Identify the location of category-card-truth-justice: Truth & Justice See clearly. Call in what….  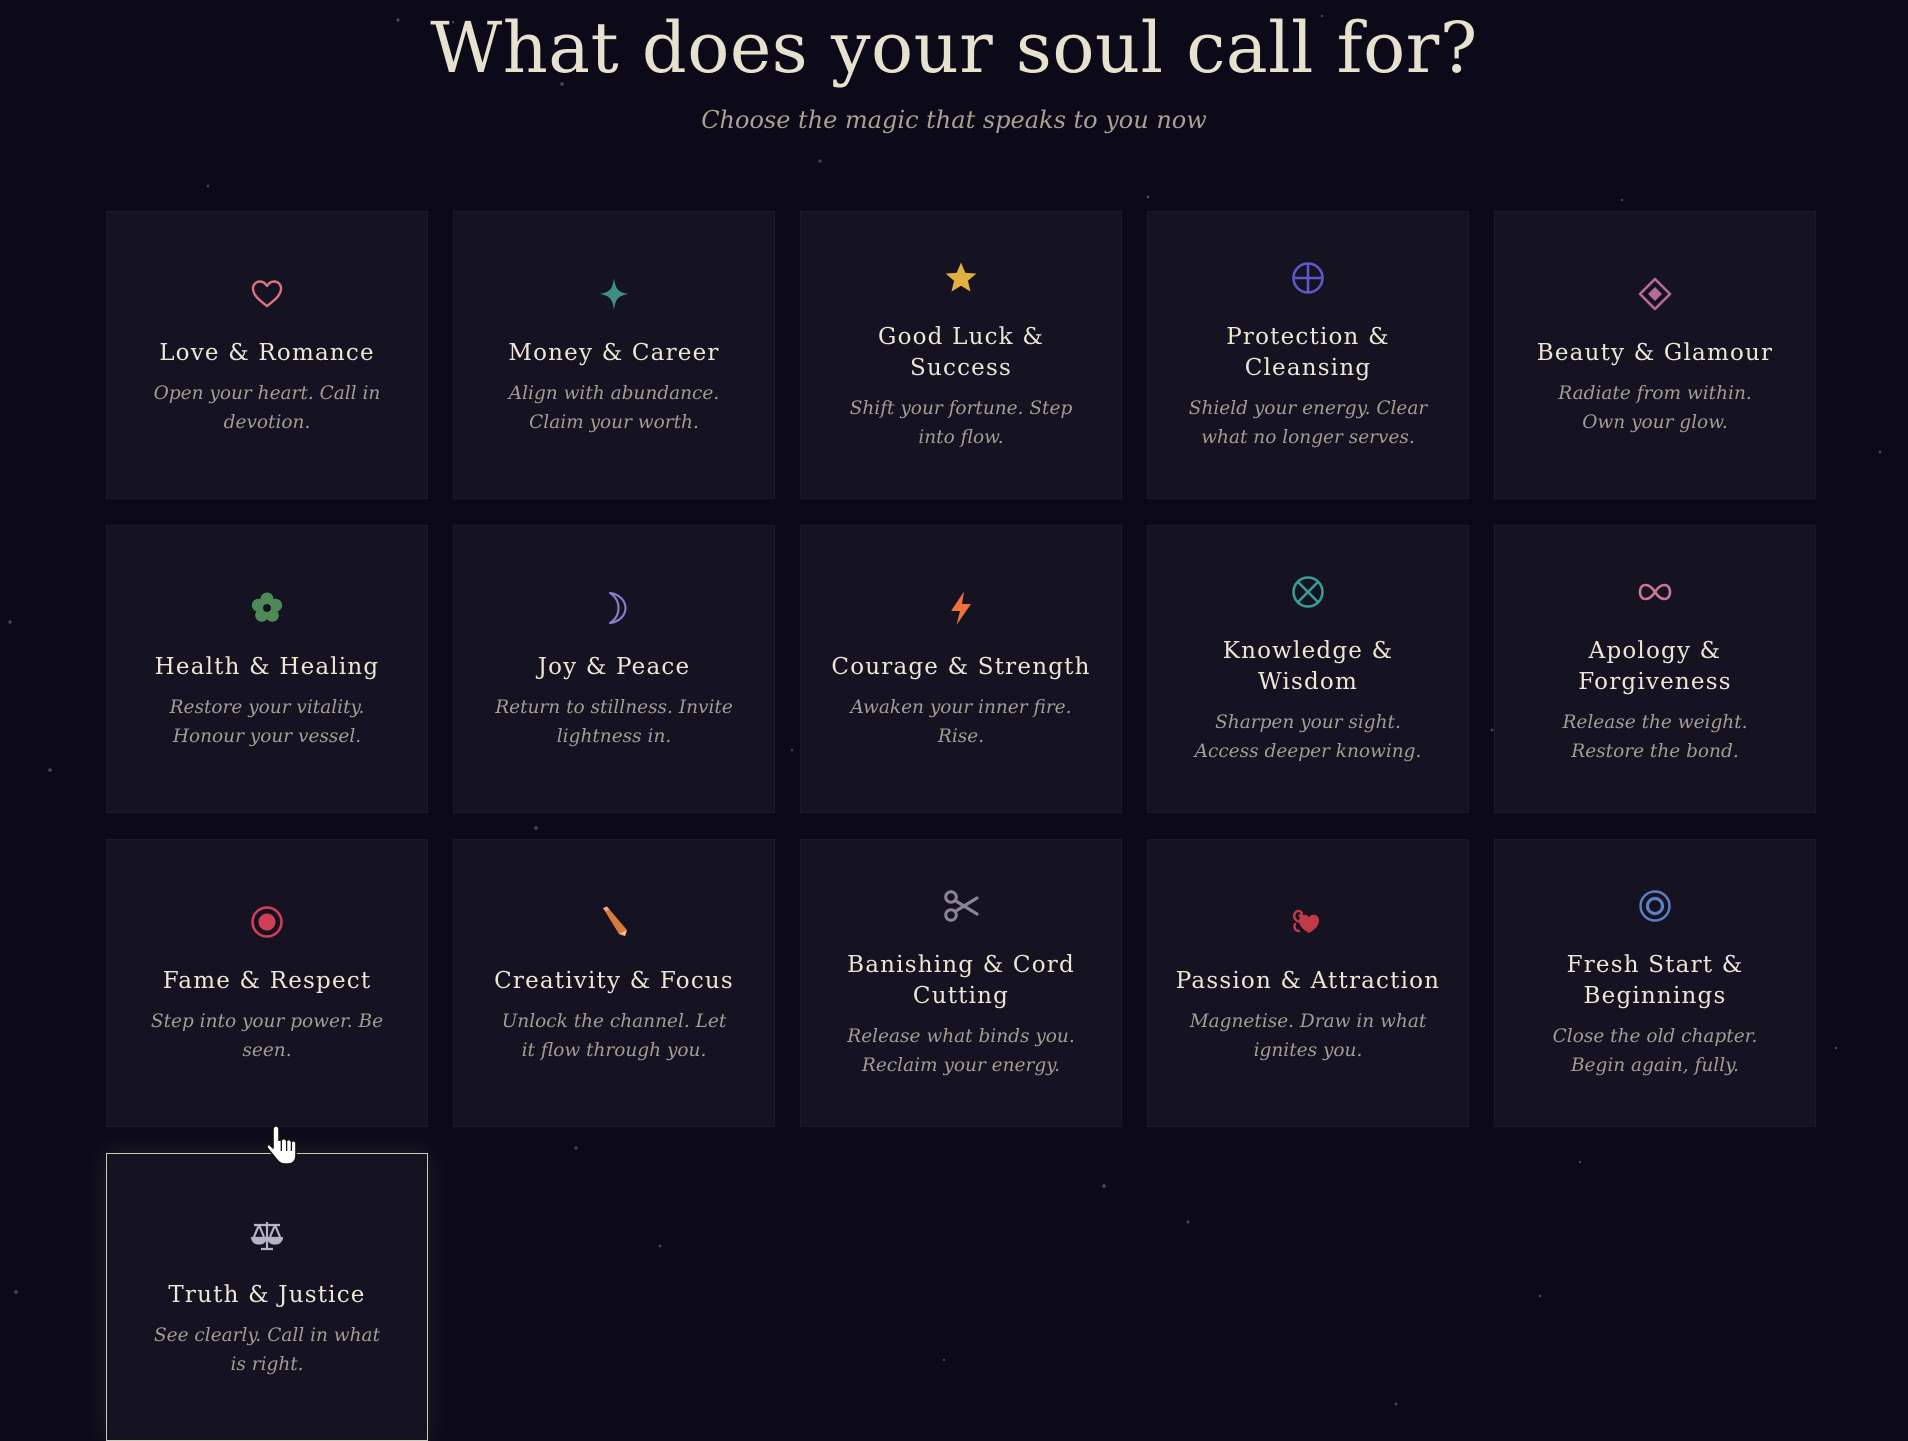
(267, 1297).